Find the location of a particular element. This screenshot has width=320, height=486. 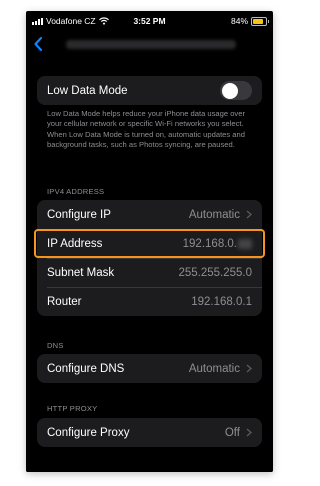

toggle-knob is located at coordinates (229, 90).